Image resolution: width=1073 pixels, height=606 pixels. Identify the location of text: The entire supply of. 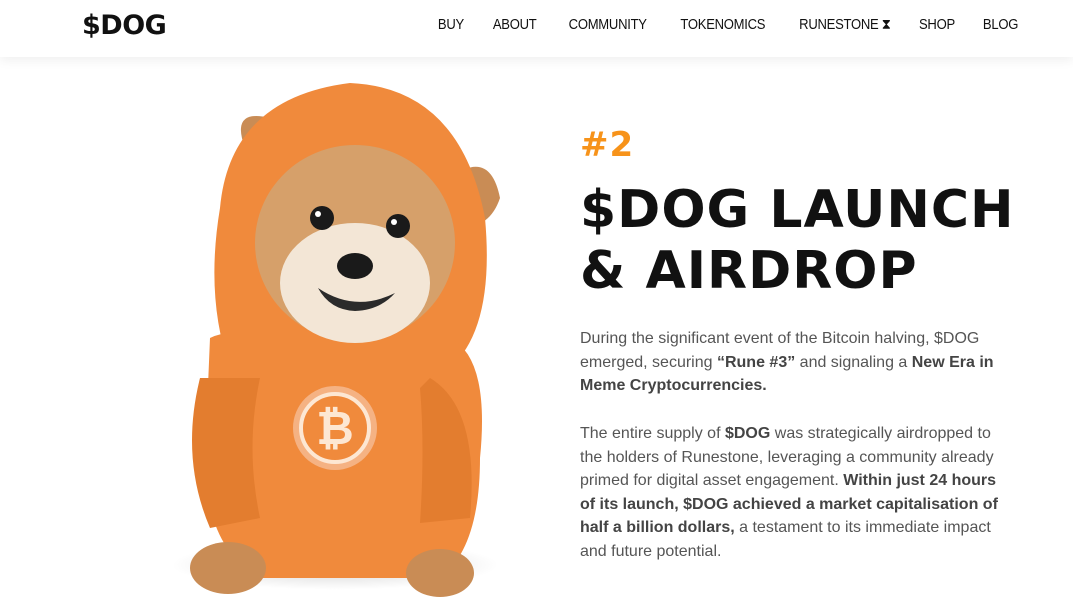
(652, 433).